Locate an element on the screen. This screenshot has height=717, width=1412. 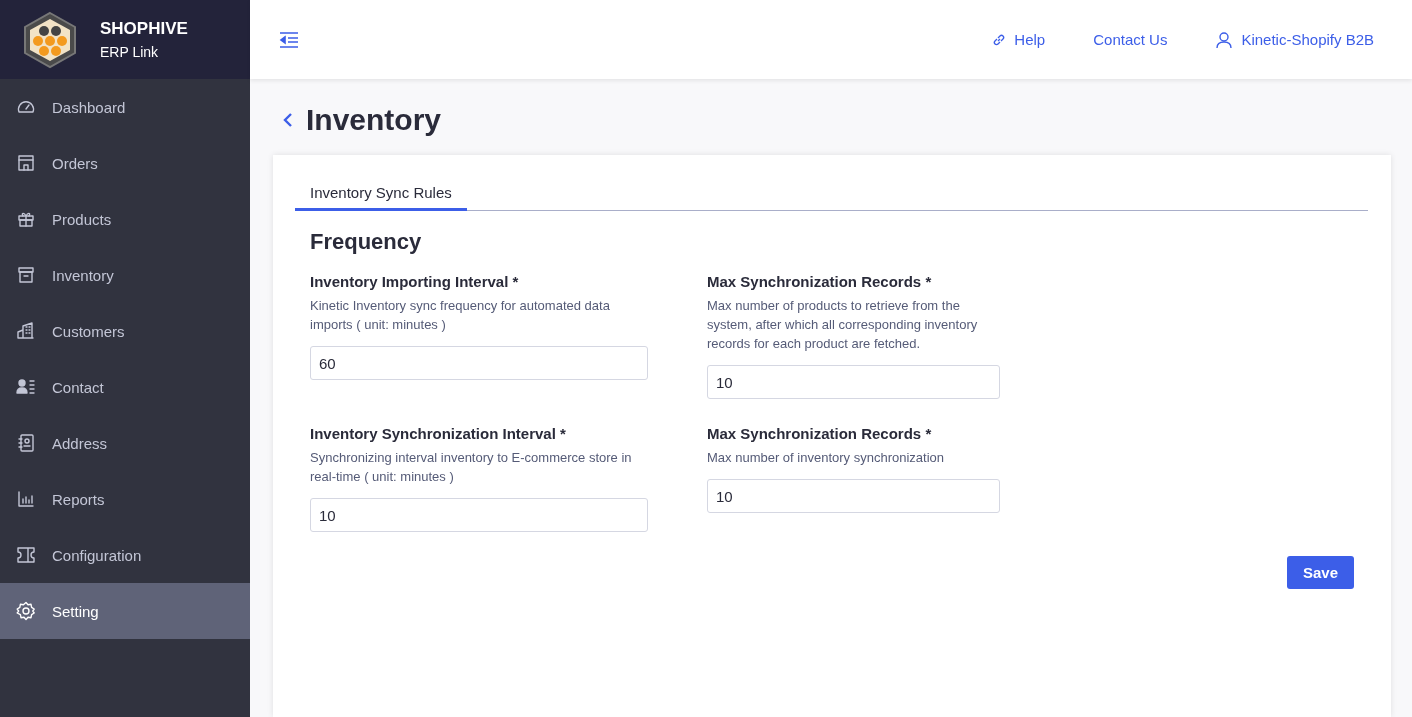
address-book-icon is located at coordinates (26, 443).